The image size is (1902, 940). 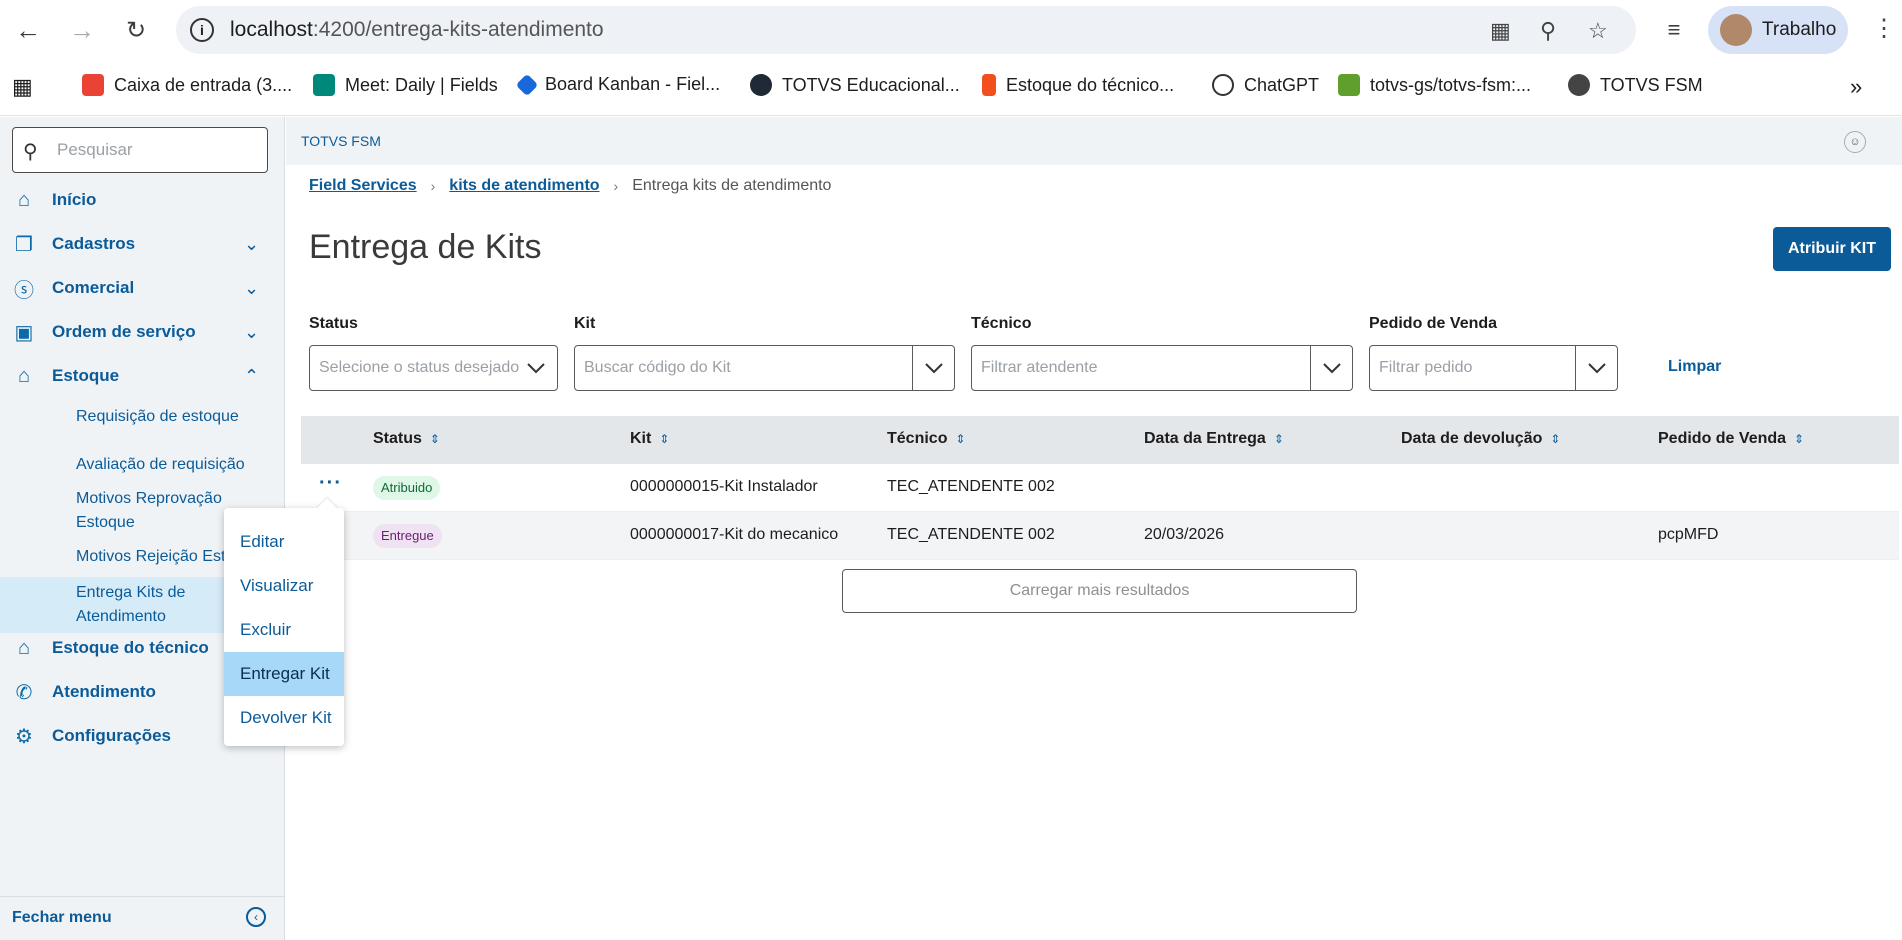 I want to click on tecnico-filter-input: Filtrar atendente, so click(x=1162, y=368).